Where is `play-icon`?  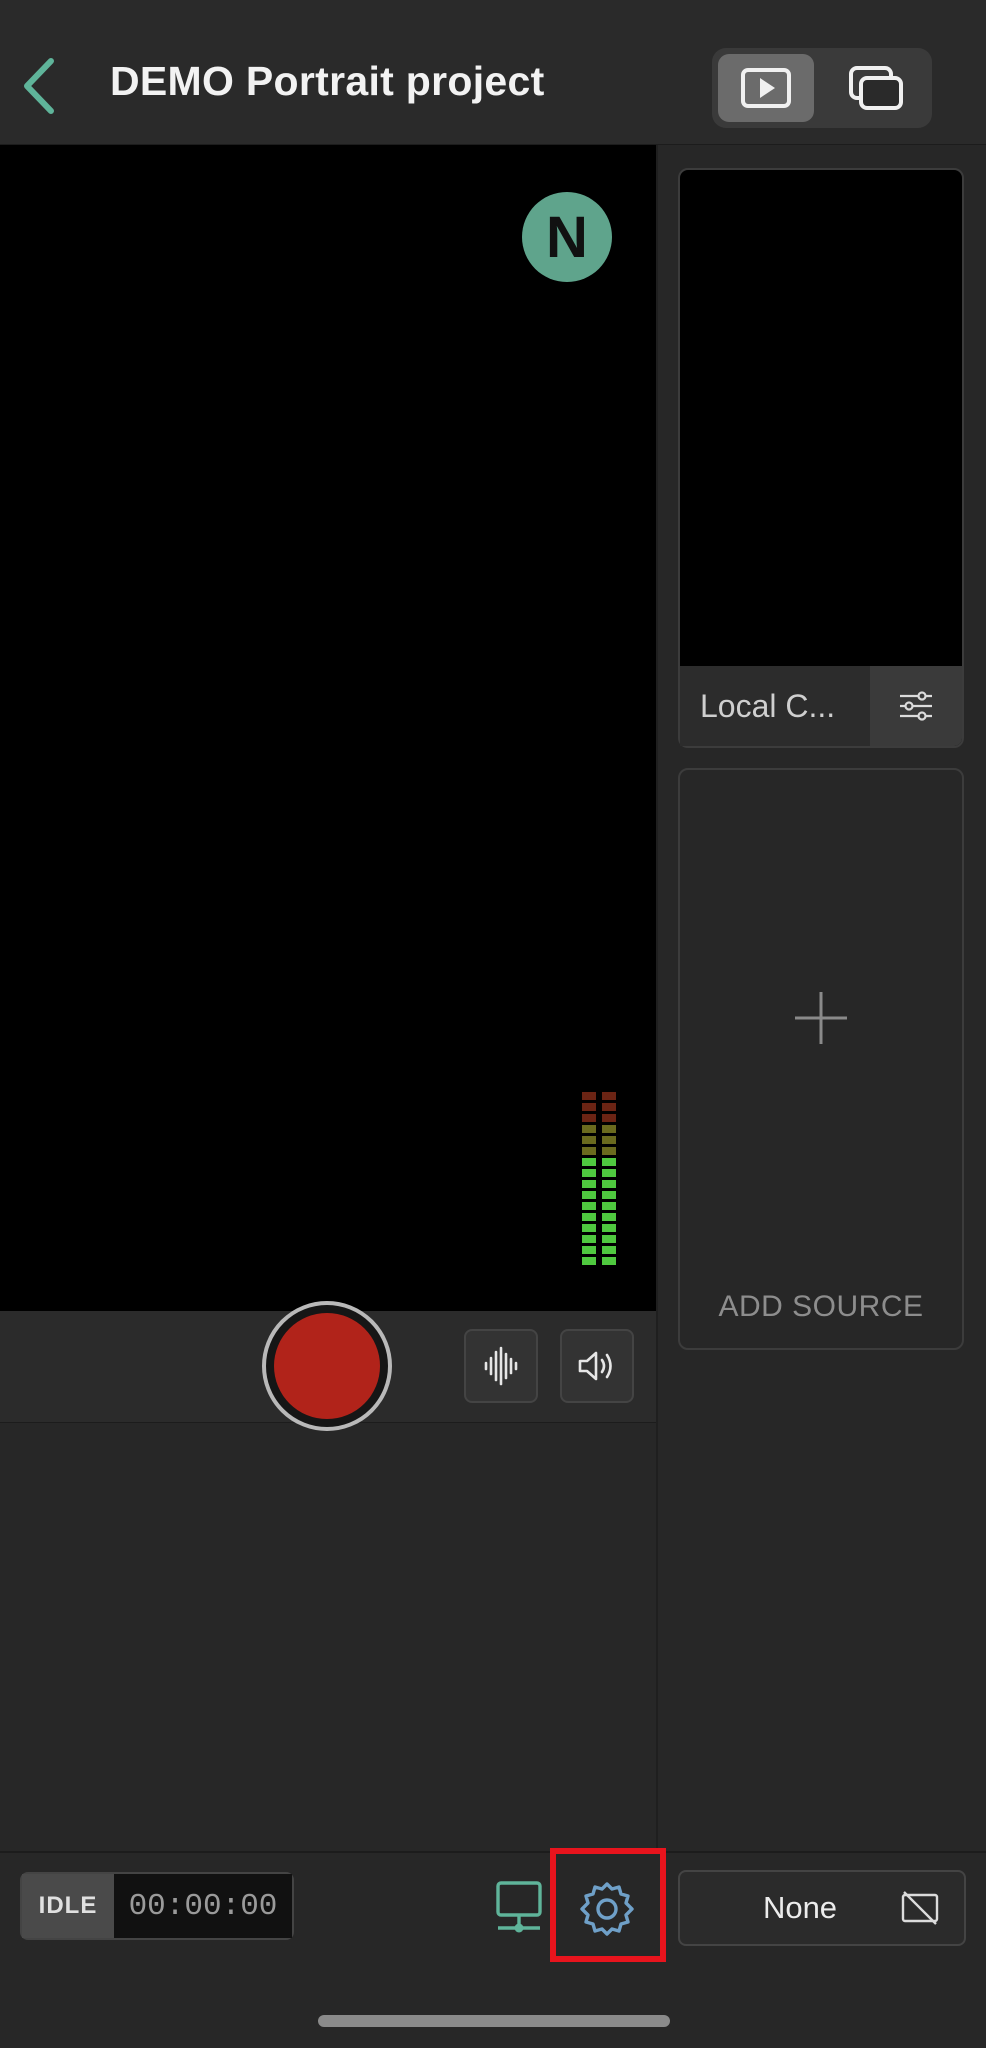 play-icon is located at coordinates (766, 88).